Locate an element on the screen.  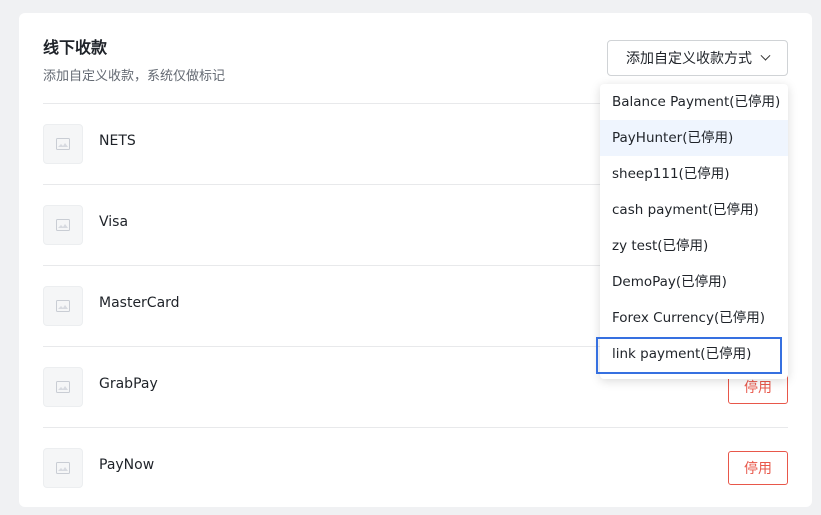
dropdown-item: PayHunter(已停用) is located at coordinates (694, 138).